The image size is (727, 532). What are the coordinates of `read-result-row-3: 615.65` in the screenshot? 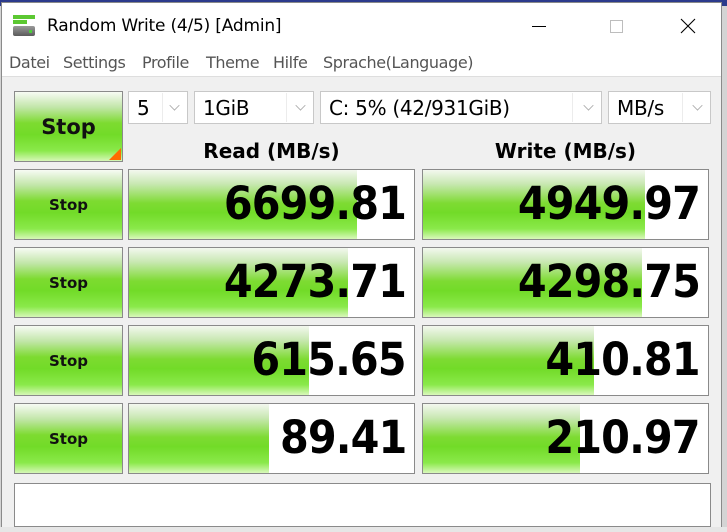 It's located at (271, 360).